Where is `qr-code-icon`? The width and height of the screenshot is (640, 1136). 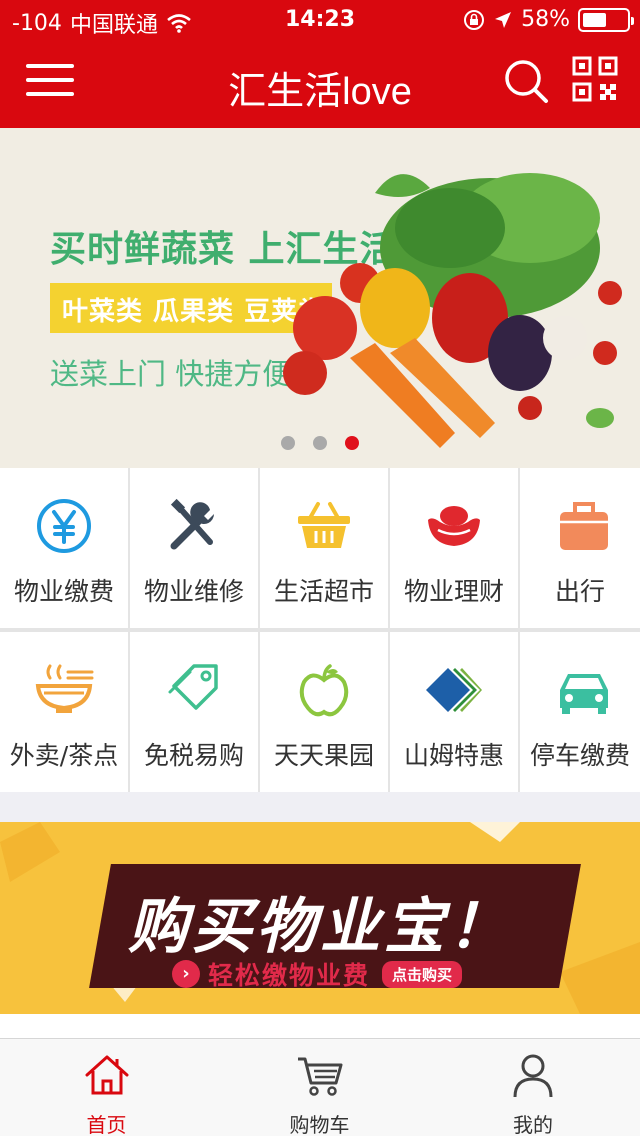 qr-code-icon is located at coordinates (595, 79).